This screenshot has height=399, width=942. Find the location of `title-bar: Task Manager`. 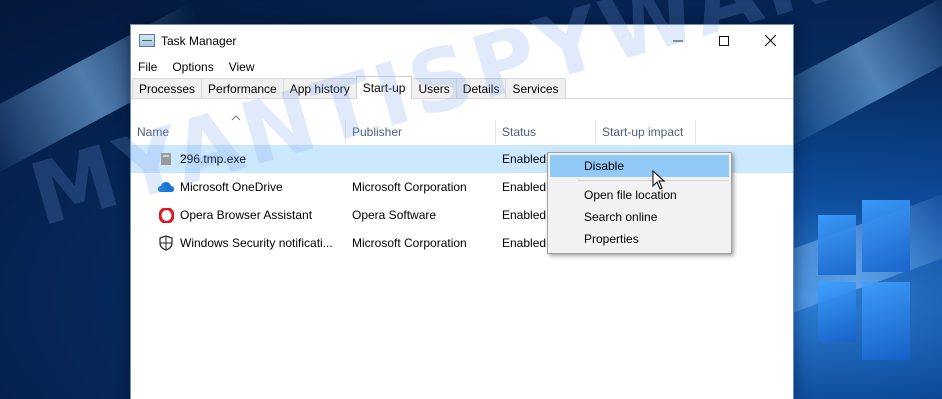

title-bar: Task Manager is located at coordinates (462, 40).